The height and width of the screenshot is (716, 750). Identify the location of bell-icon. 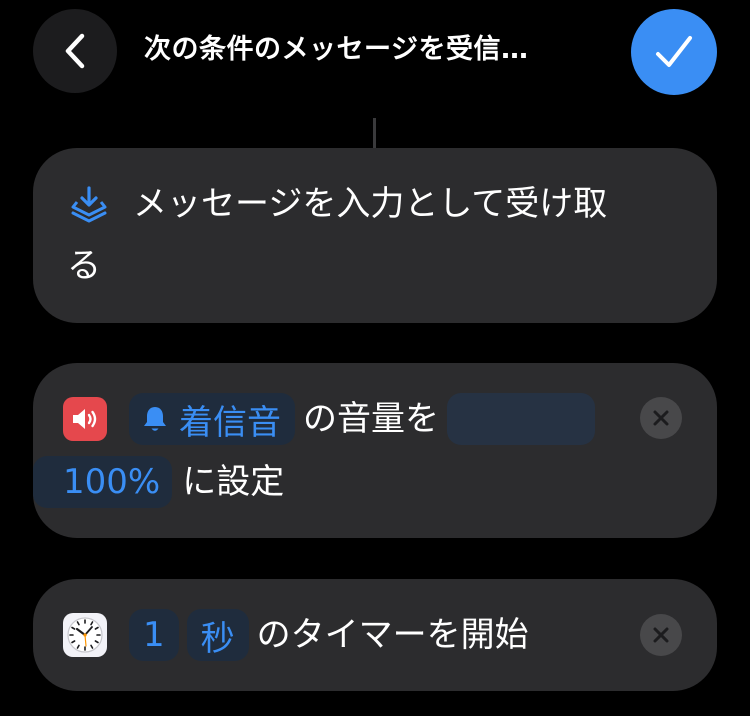
(155, 419).